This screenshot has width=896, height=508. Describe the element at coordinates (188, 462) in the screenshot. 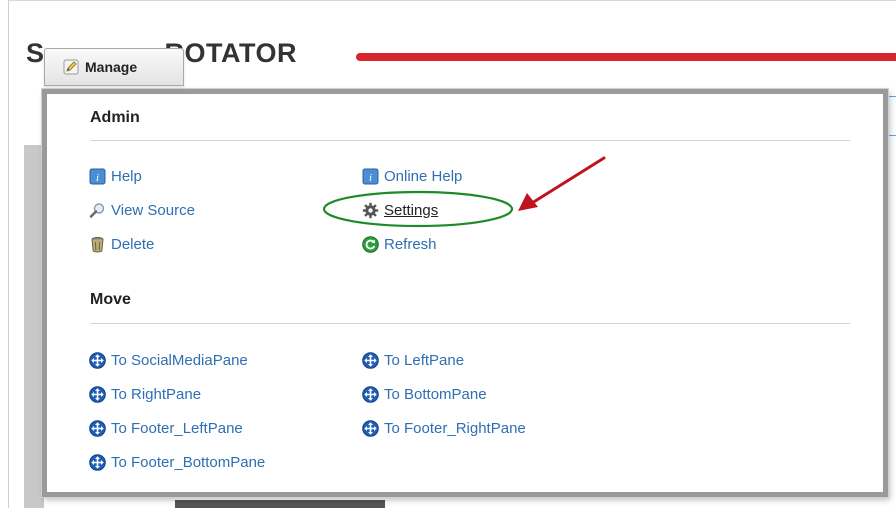

I see `move-item-label: To Footer_BottomPane` at that location.